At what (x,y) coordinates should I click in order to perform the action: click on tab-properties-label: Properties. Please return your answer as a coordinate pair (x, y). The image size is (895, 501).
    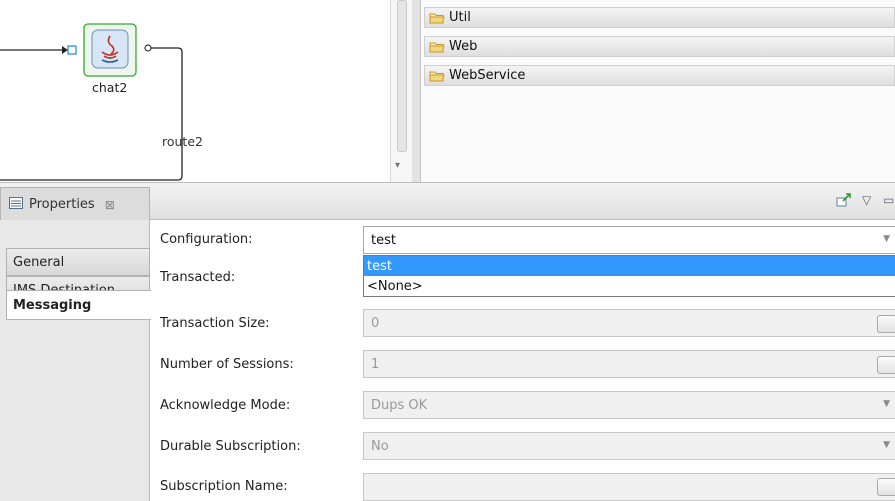
    Looking at the image, I should click on (62, 204).